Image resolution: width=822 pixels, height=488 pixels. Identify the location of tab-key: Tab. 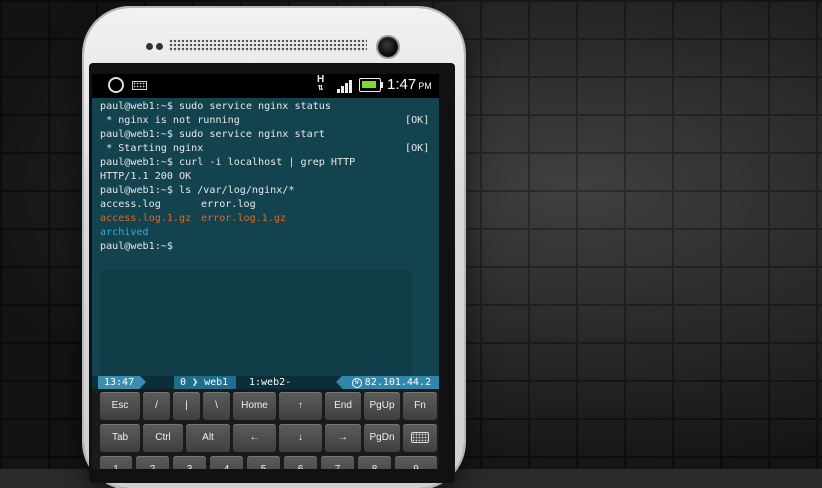
(120, 438).